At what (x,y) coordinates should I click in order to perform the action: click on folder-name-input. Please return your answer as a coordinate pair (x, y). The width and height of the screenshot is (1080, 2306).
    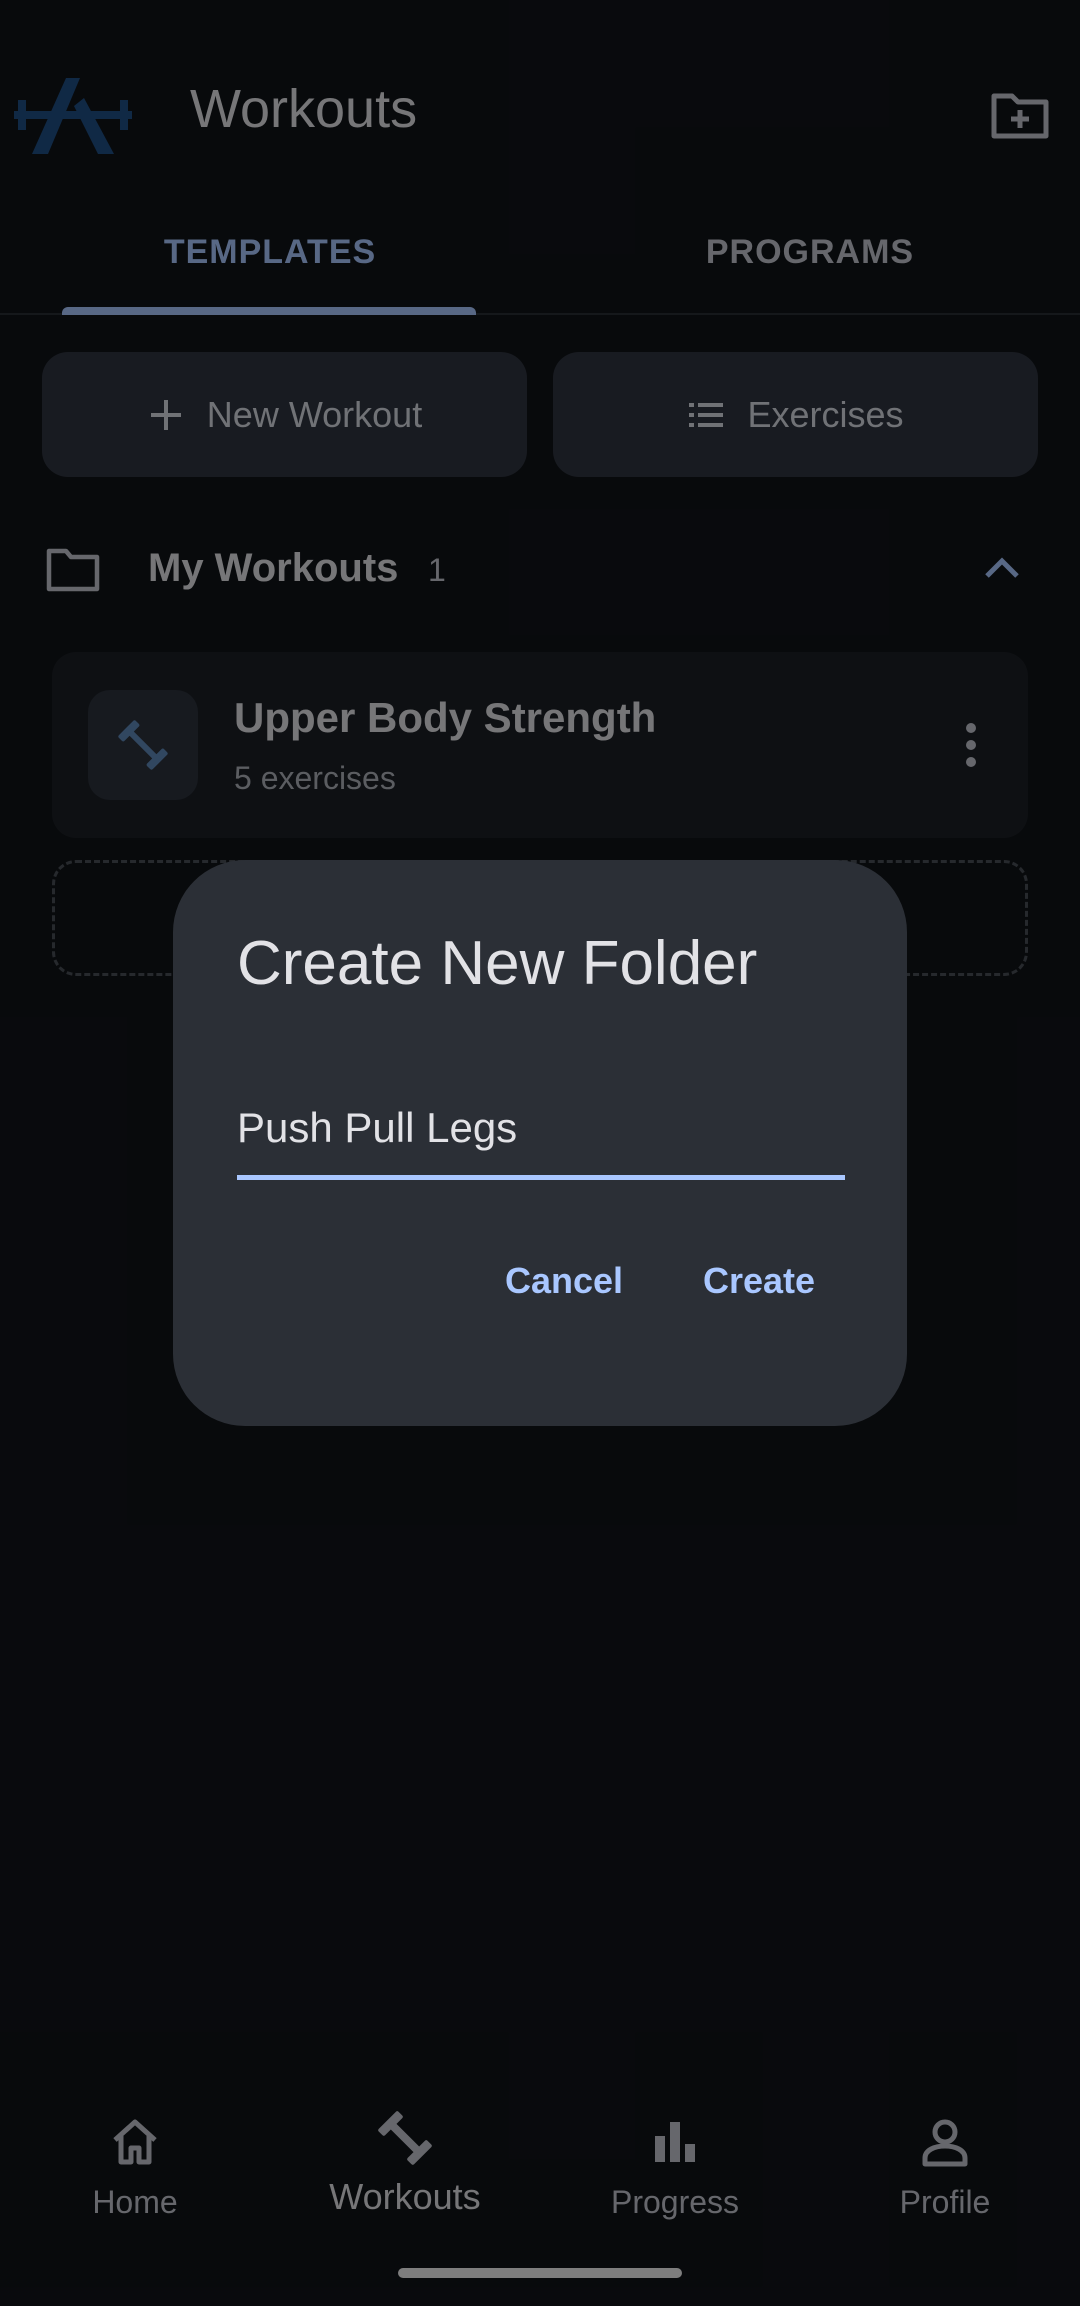
    Looking at the image, I should click on (541, 1130).